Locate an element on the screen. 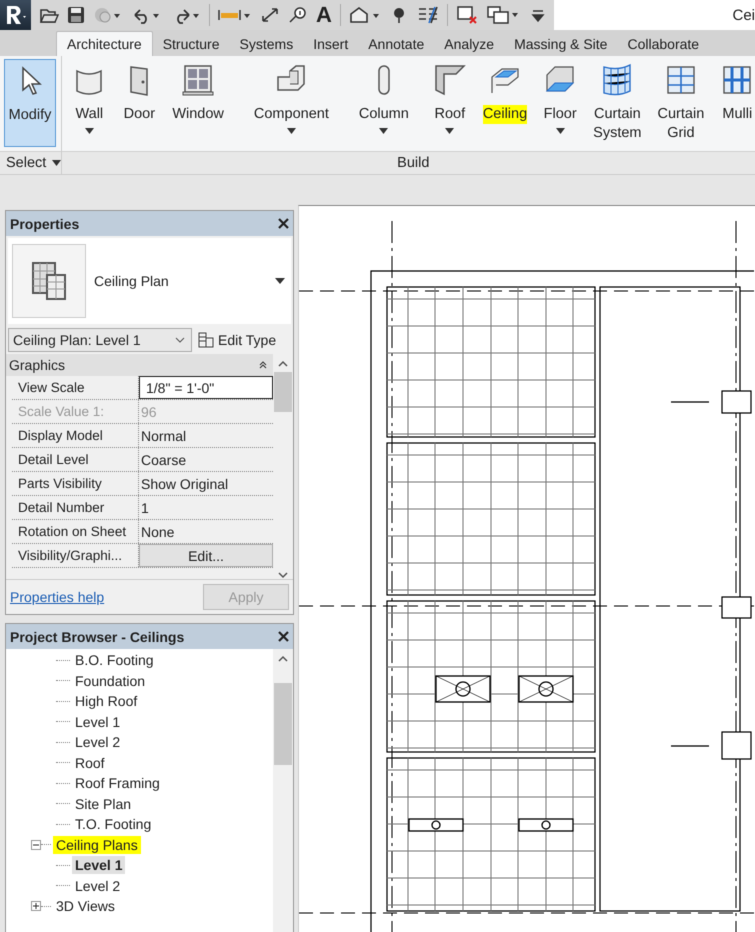 The width and height of the screenshot is (755, 932). ribbon-tool-button: Modify is located at coordinates (30, 103).